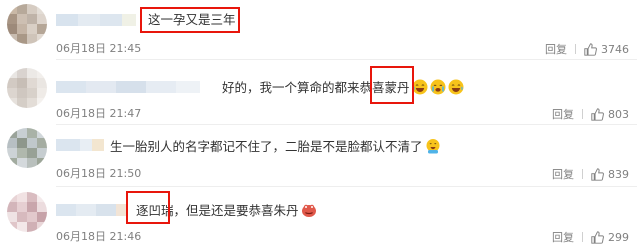  Describe the element at coordinates (590, 114) in the screenshot. I see `comment-actions: 回复 803` at that location.